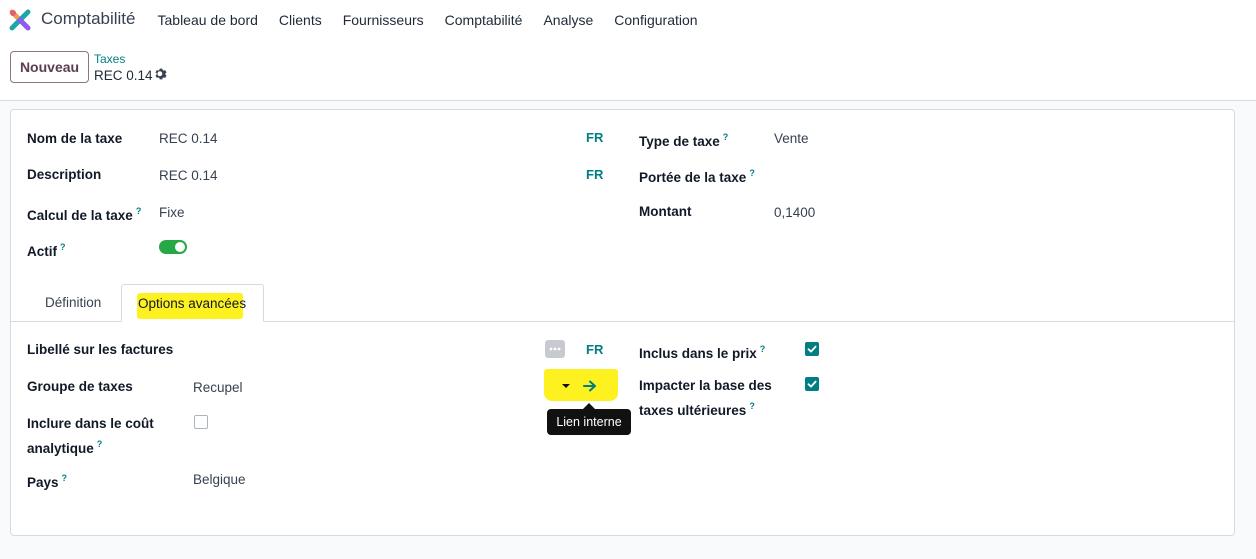 This screenshot has width=1256, height=559. What do you see at coordinates (705, 398) in the screenshot?
I see `affect-base-label-text: Impacter la base des taxes ultérieures` at bounding box center [705, 398].